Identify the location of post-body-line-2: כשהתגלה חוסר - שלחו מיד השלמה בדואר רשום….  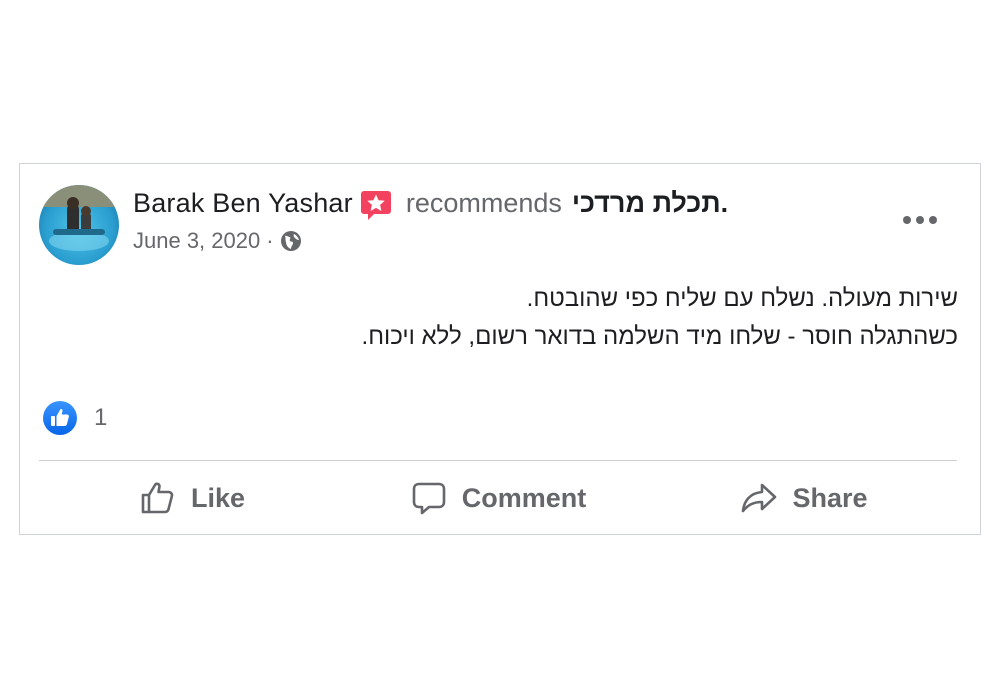
(659, 336).